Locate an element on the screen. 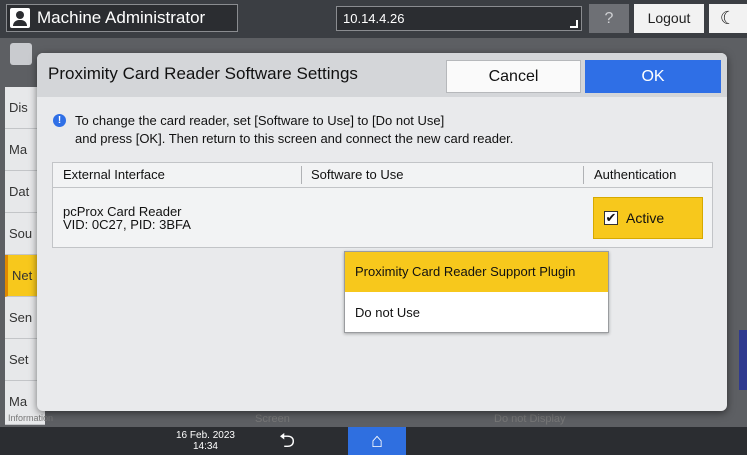 The image size is (747, 455). user-name: Machine Administrator is located at coordinates (121, 17).